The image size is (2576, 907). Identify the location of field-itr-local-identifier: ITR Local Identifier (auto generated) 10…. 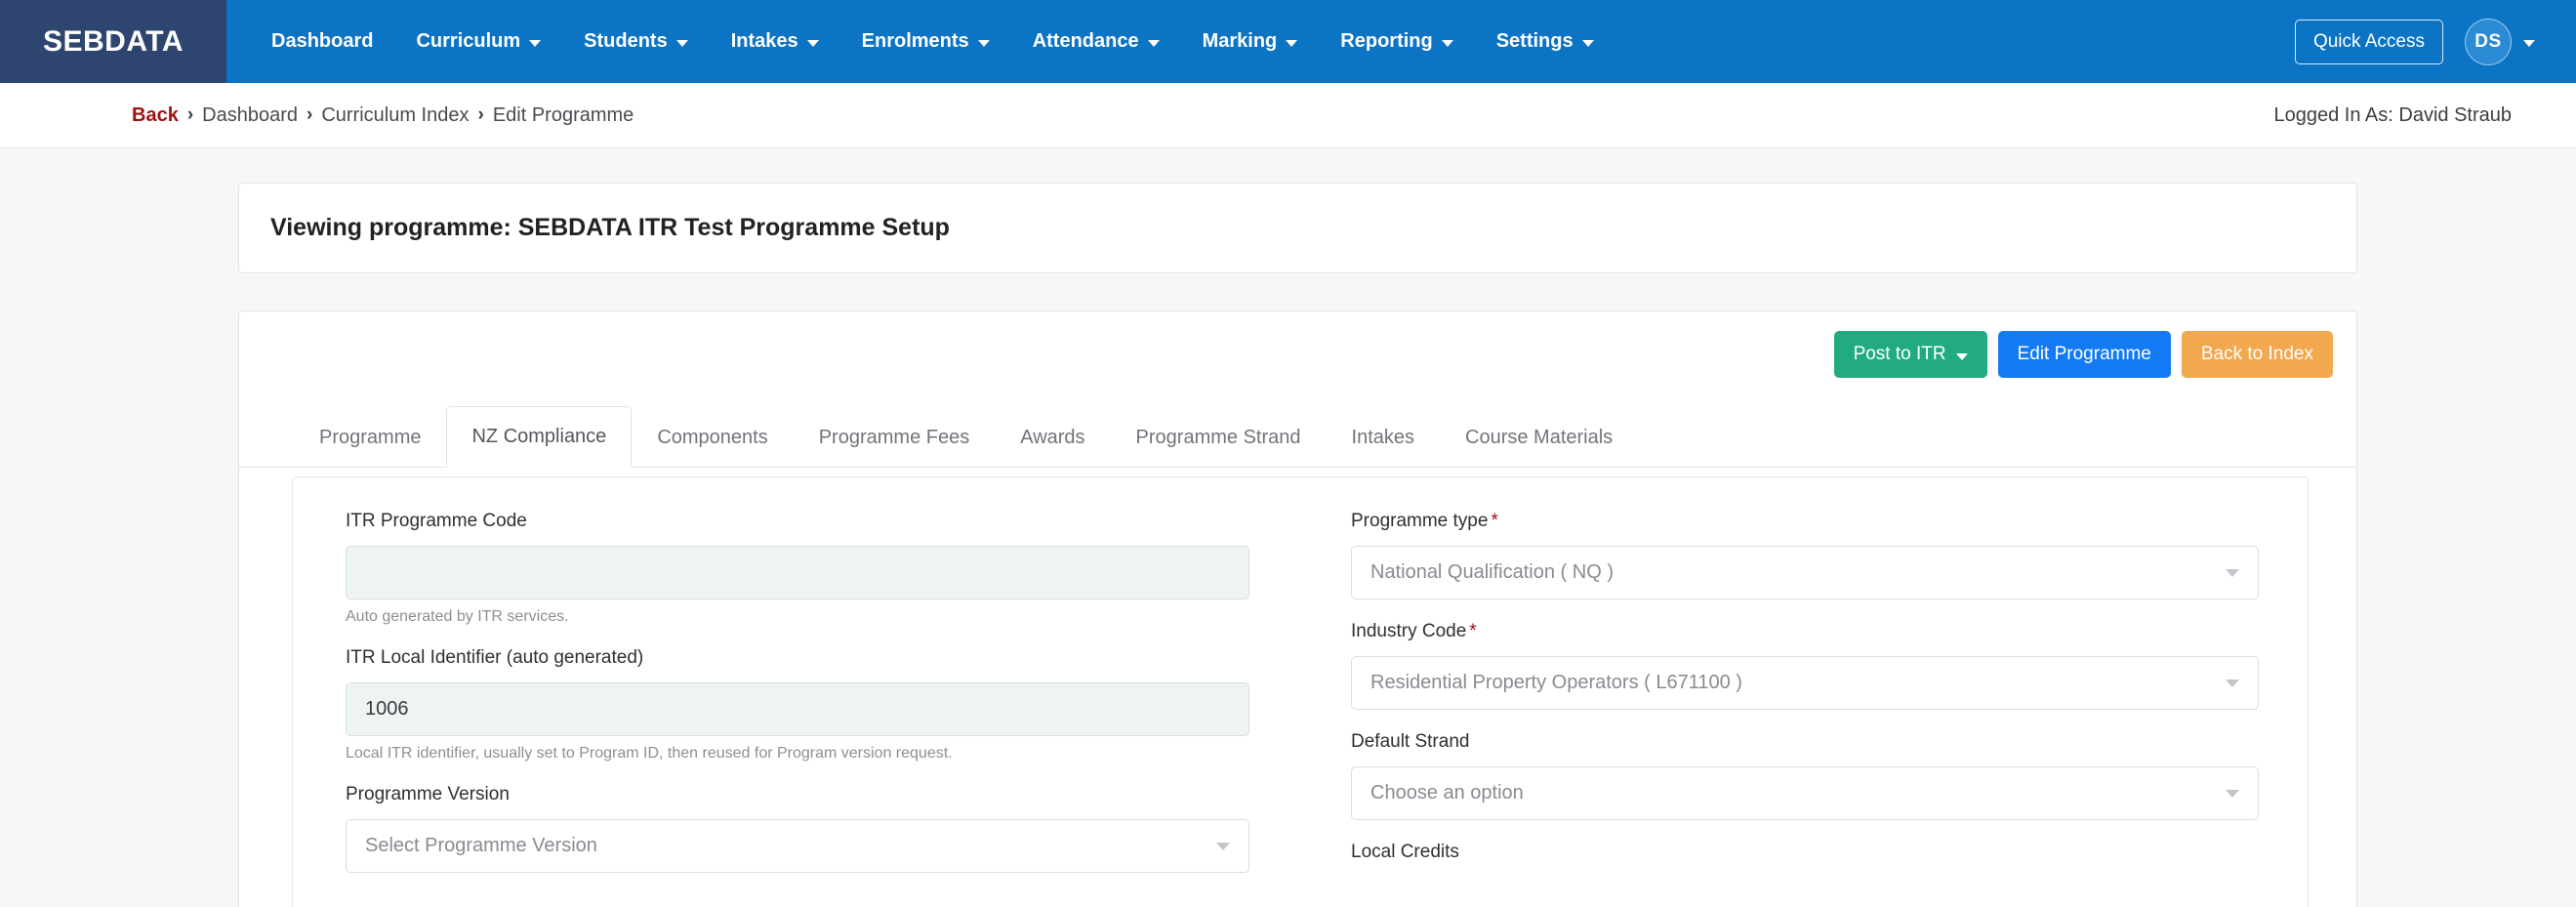
(797, 705).